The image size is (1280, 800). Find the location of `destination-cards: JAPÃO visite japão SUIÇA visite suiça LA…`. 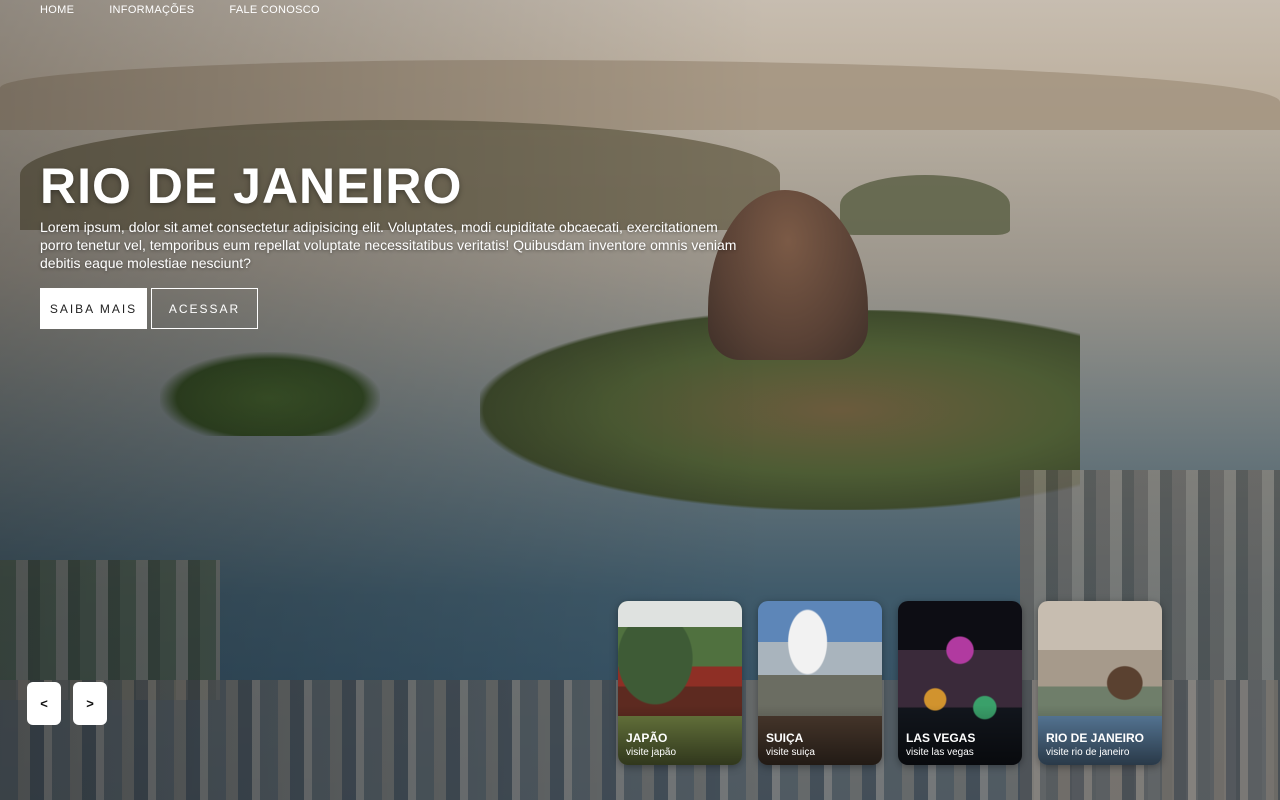

destination-cards: JAPÃO visite japão SUIÇA visite suiça LA… is located at coordinates (890, 683).